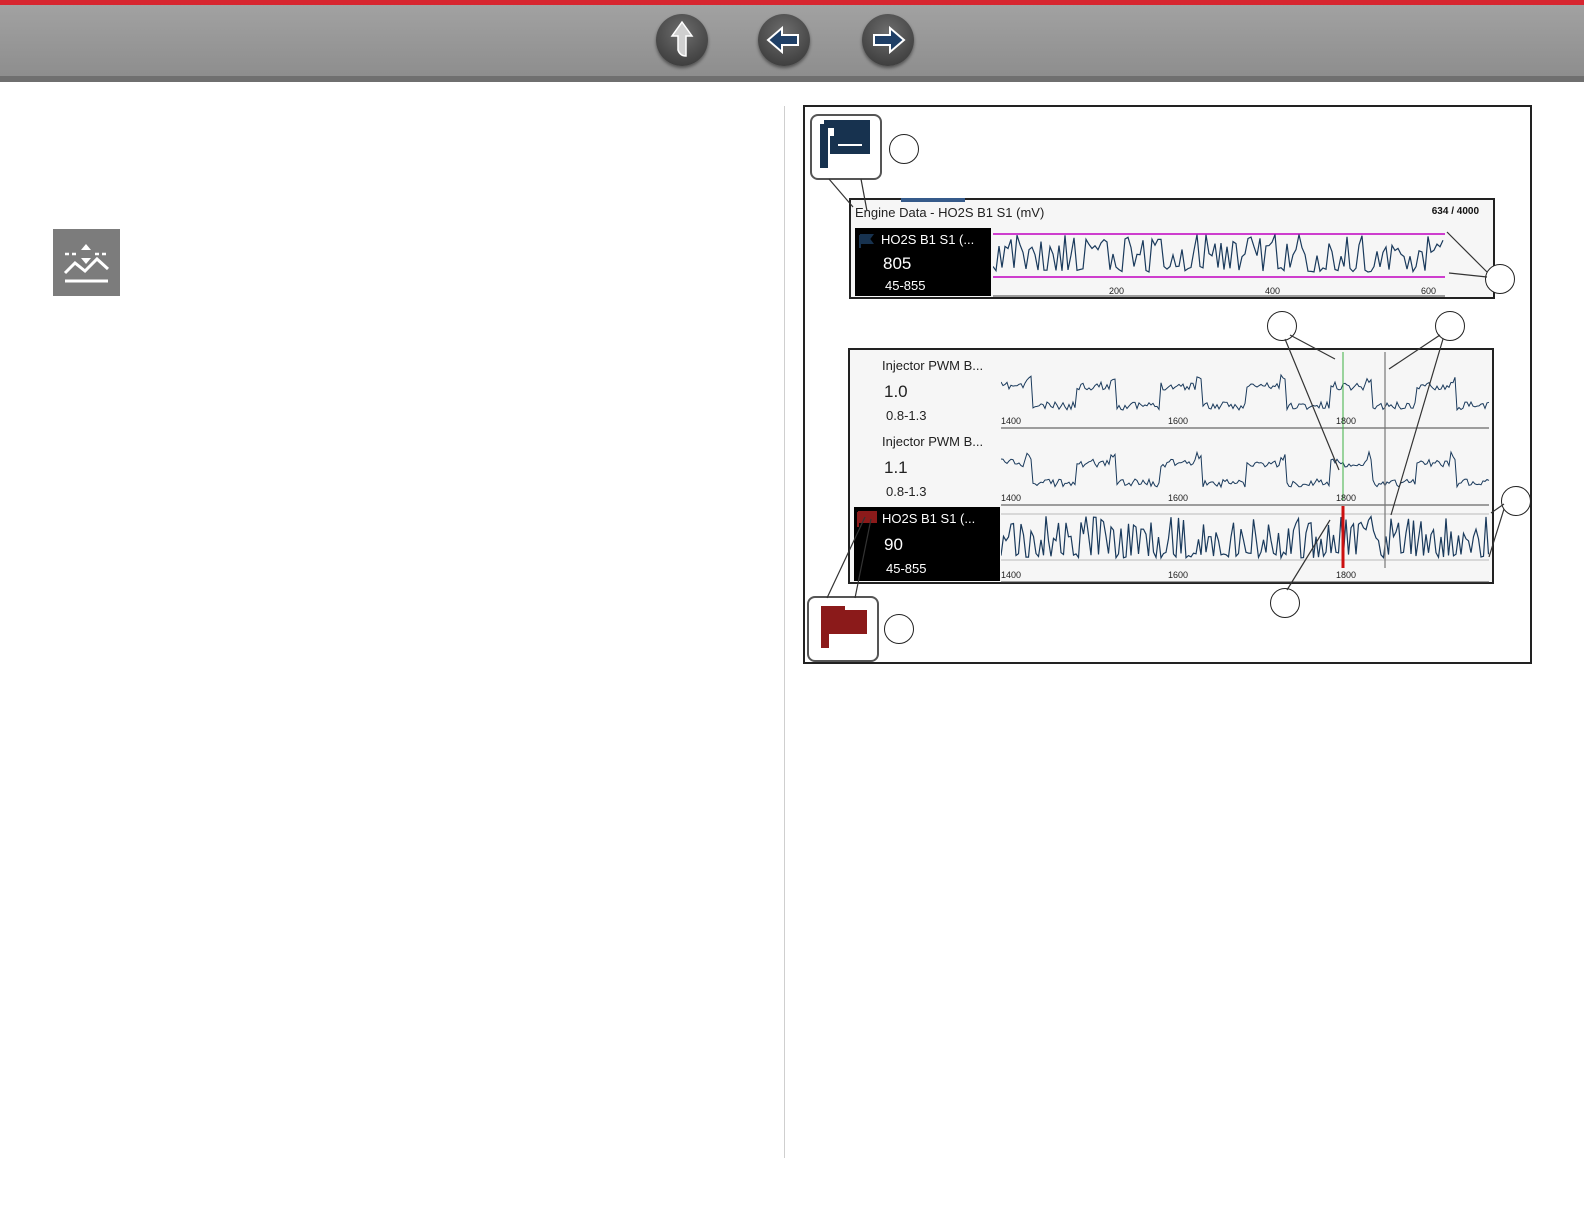 Image resolution: width=1584 pixels, height=1224 pixels. What do you see at coordinates (1245, 392) in the screenshot?
I see `injector-pwm-1-trace` at bounding box center [1245, 392].